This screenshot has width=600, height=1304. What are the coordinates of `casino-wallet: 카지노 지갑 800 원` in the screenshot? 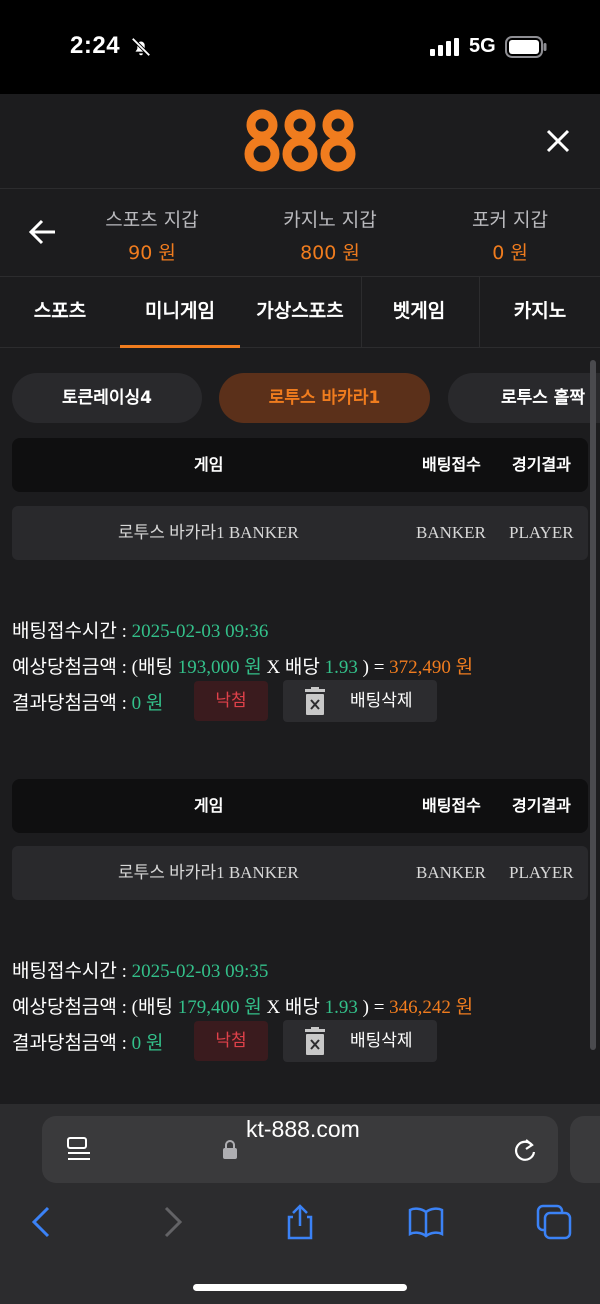 It's located at (330, 235).